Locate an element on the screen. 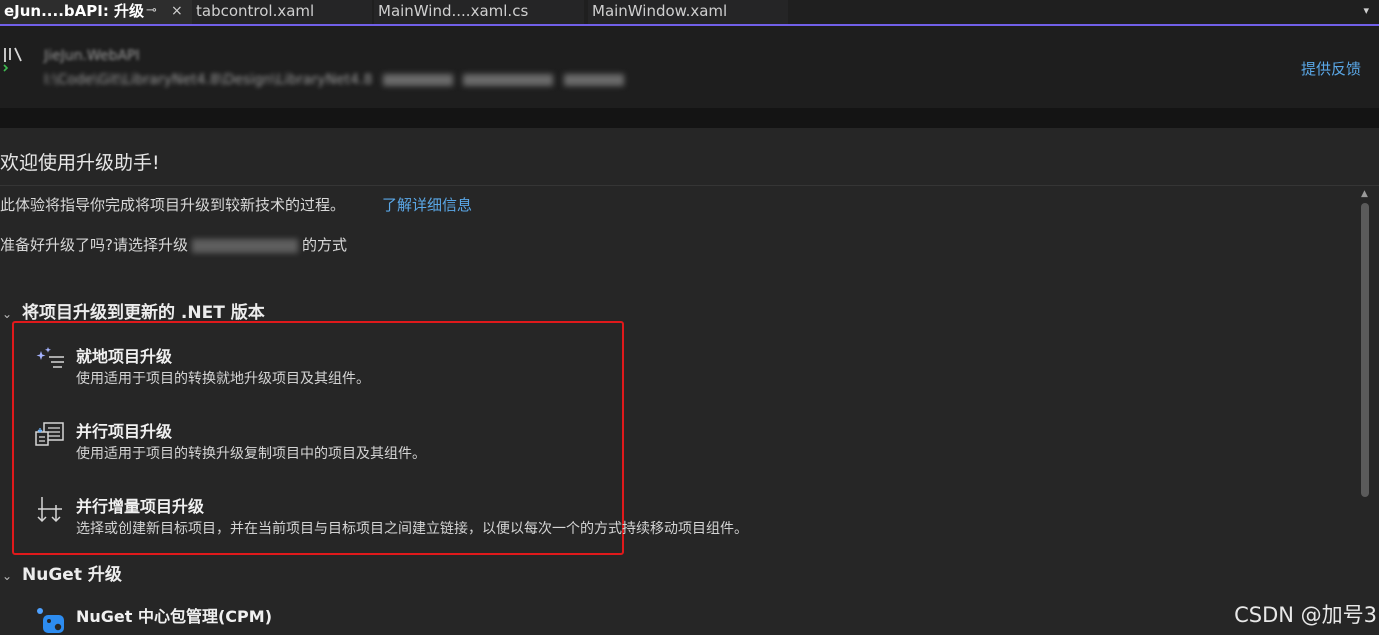  tab-upgrade-assistant: eJun....bAPI: 升级 ⊸ × is located at coordinates (96, 12).